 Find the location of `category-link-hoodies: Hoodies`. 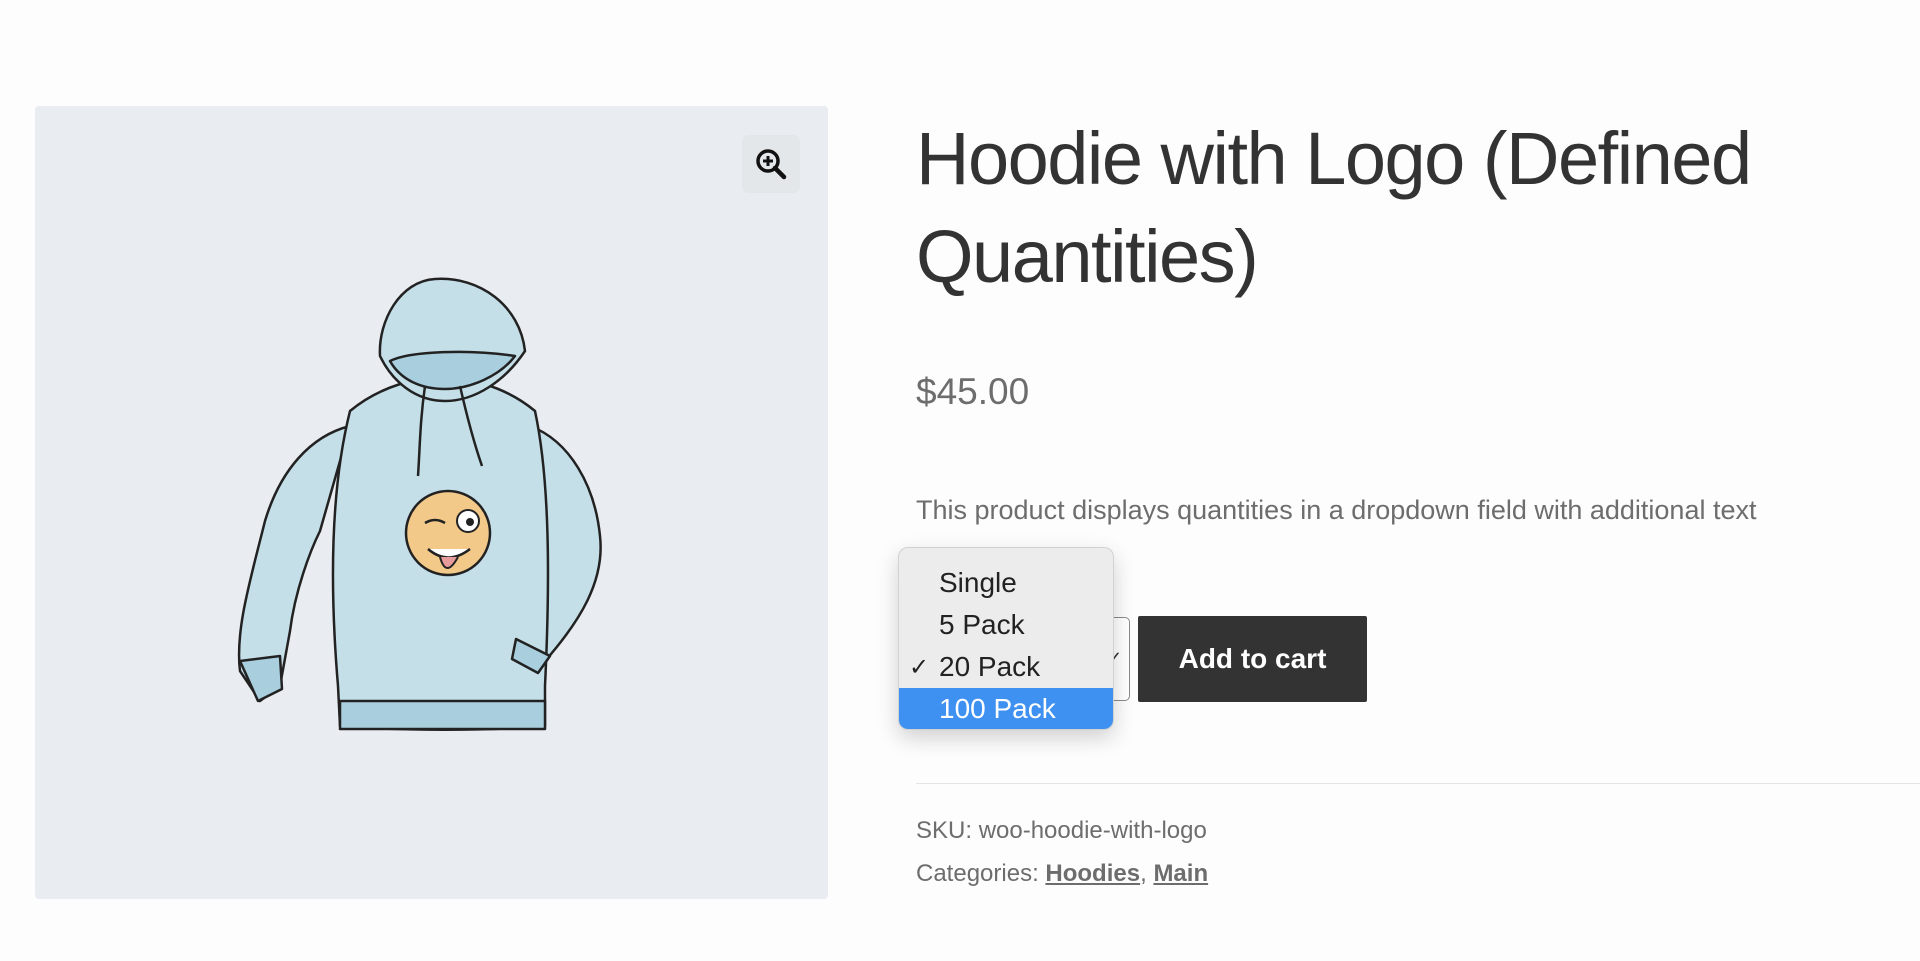

category-link-hoodies: Hoodies is located at coordinates (1092, 873).